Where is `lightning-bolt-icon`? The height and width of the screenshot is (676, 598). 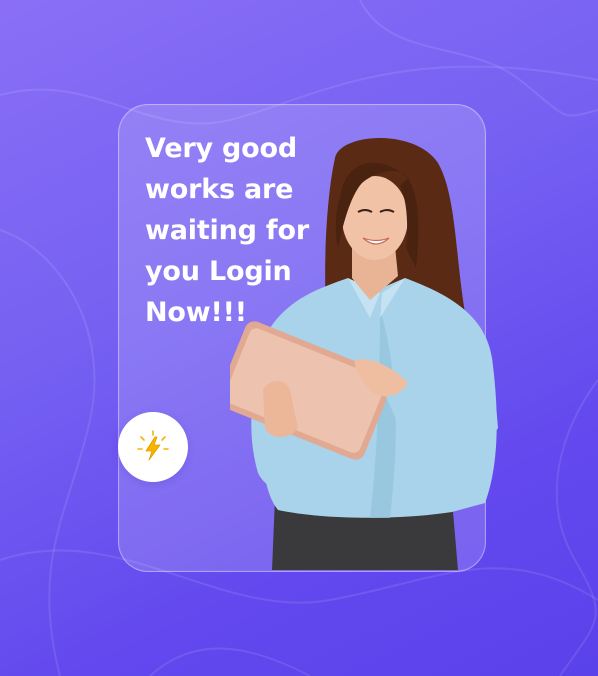 lightning-bolt-icon is located at coordinates (153, 445).